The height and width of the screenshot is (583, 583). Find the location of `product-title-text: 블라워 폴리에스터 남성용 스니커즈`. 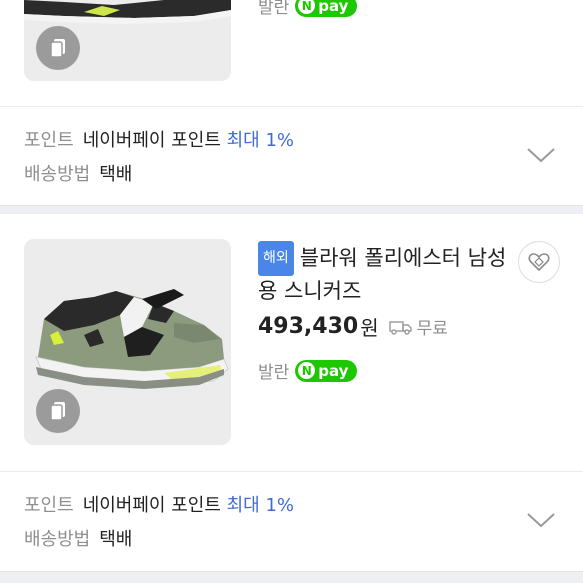

product-title-text: 블라워 폴리에스터 남성용 스니커즈 is located at coordinates (382, 274).